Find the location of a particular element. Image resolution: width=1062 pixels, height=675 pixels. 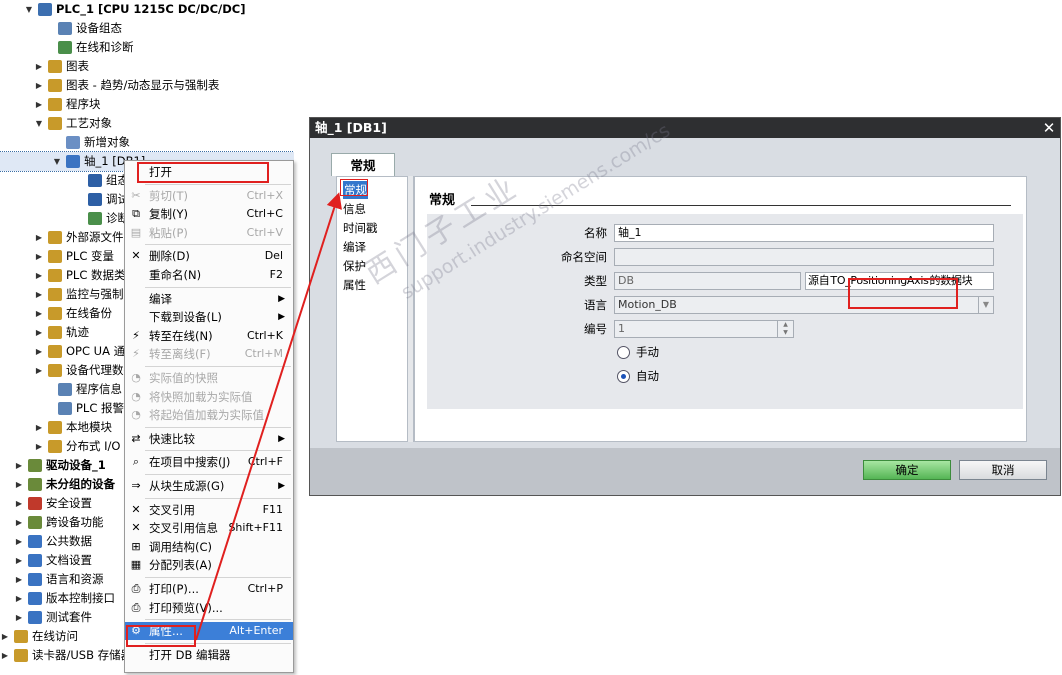

tree-item: ▼ PLC_1 [CPU 1215C DC/DC/DC] is located at coordinates (147, 9).